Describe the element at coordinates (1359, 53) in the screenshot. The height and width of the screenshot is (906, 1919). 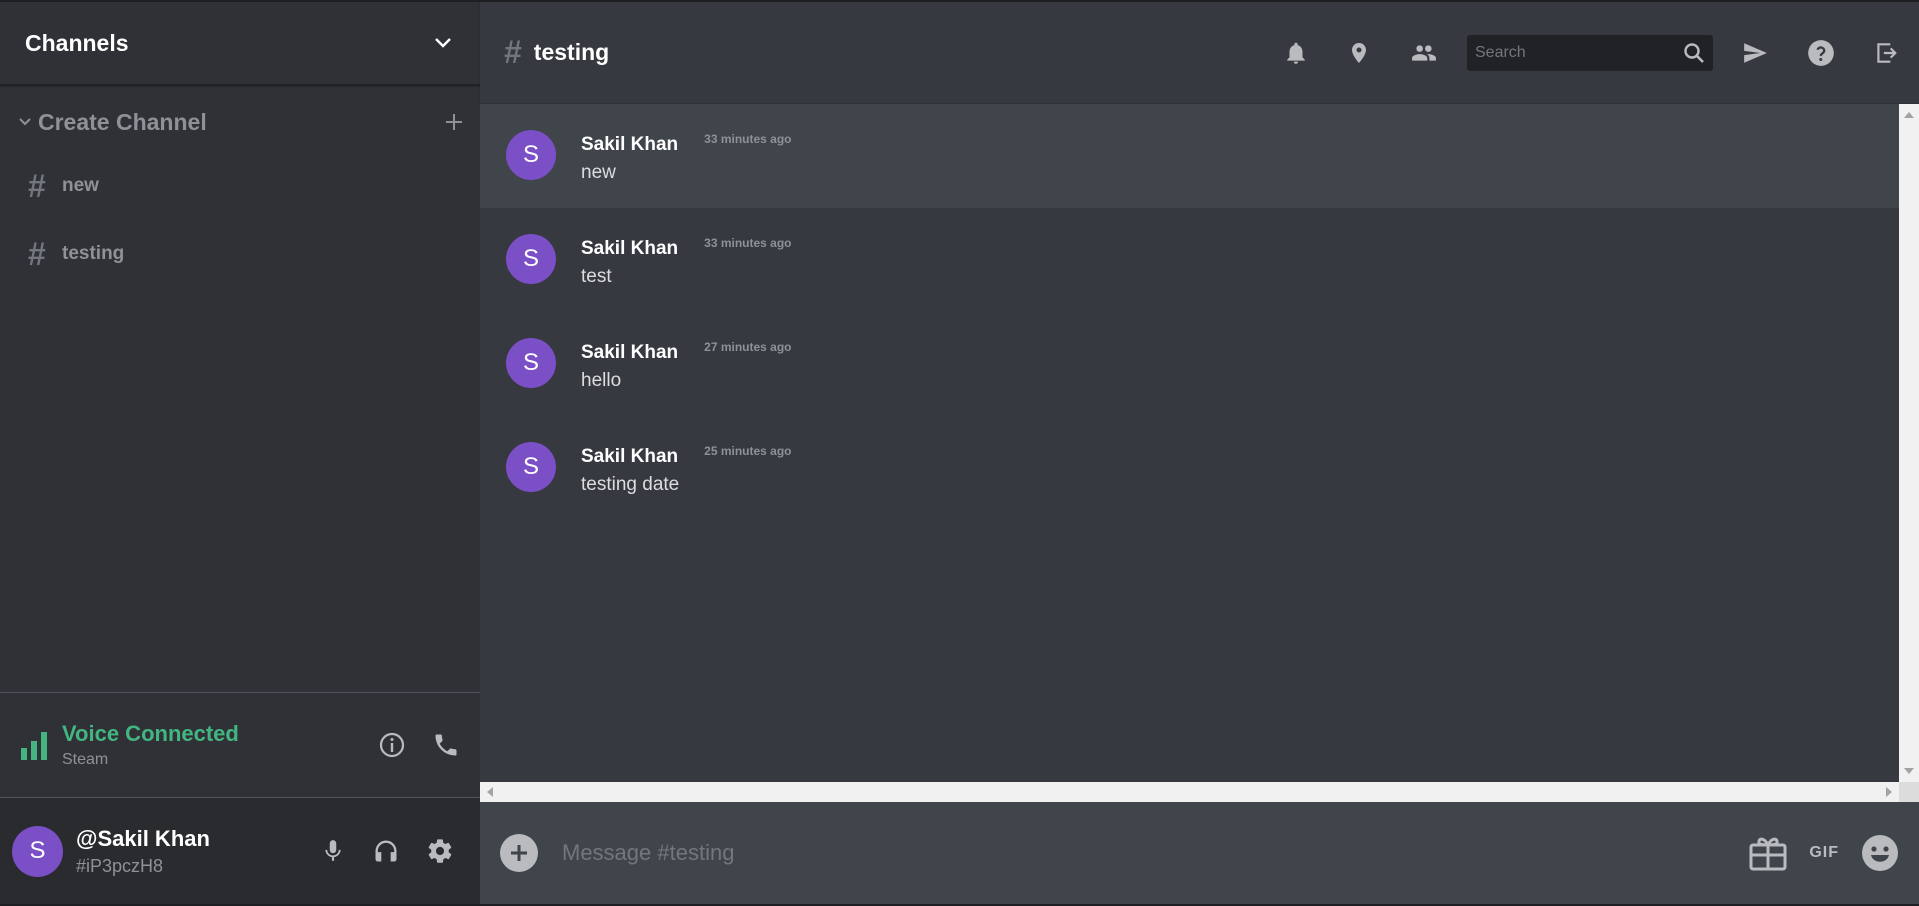
I see `pin-icon` at that location.